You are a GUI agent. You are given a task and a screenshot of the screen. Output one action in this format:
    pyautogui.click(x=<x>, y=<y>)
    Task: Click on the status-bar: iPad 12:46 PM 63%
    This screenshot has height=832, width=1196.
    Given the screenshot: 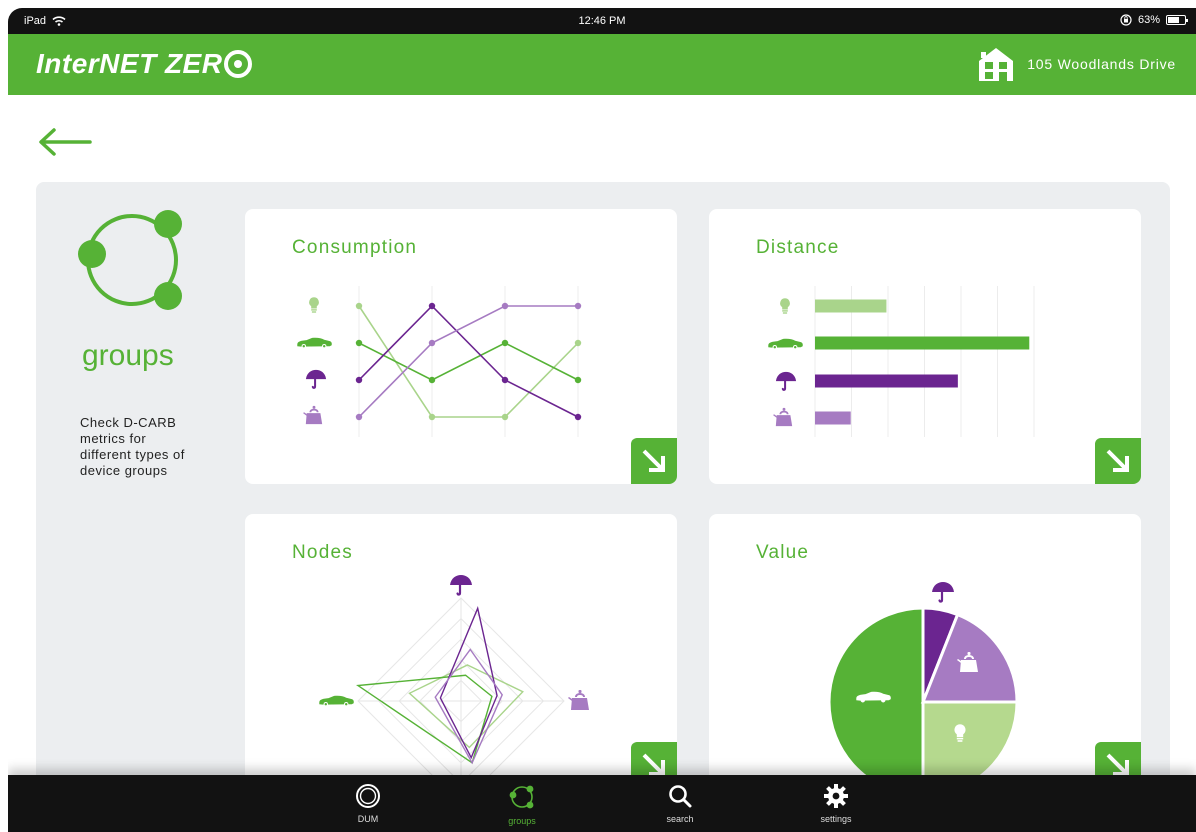 What is the action you would take?
    pyautogui.click(x=602, y=21)
    